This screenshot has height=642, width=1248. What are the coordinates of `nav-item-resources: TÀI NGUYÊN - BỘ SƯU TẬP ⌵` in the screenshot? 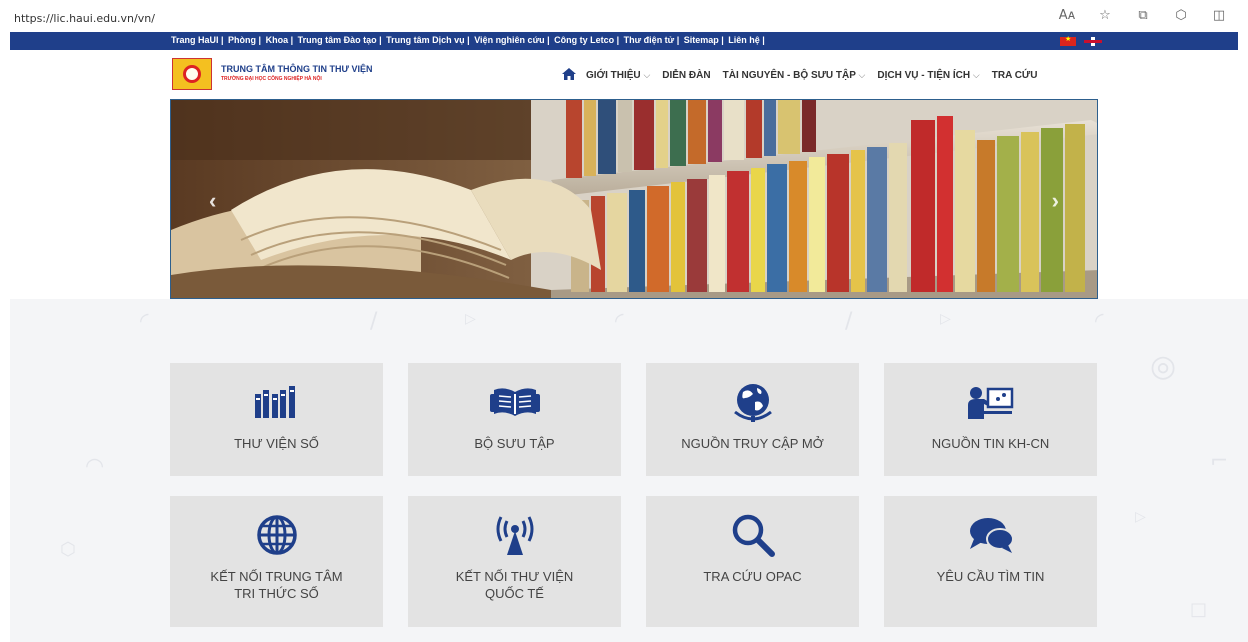 It's located at (794, 75).